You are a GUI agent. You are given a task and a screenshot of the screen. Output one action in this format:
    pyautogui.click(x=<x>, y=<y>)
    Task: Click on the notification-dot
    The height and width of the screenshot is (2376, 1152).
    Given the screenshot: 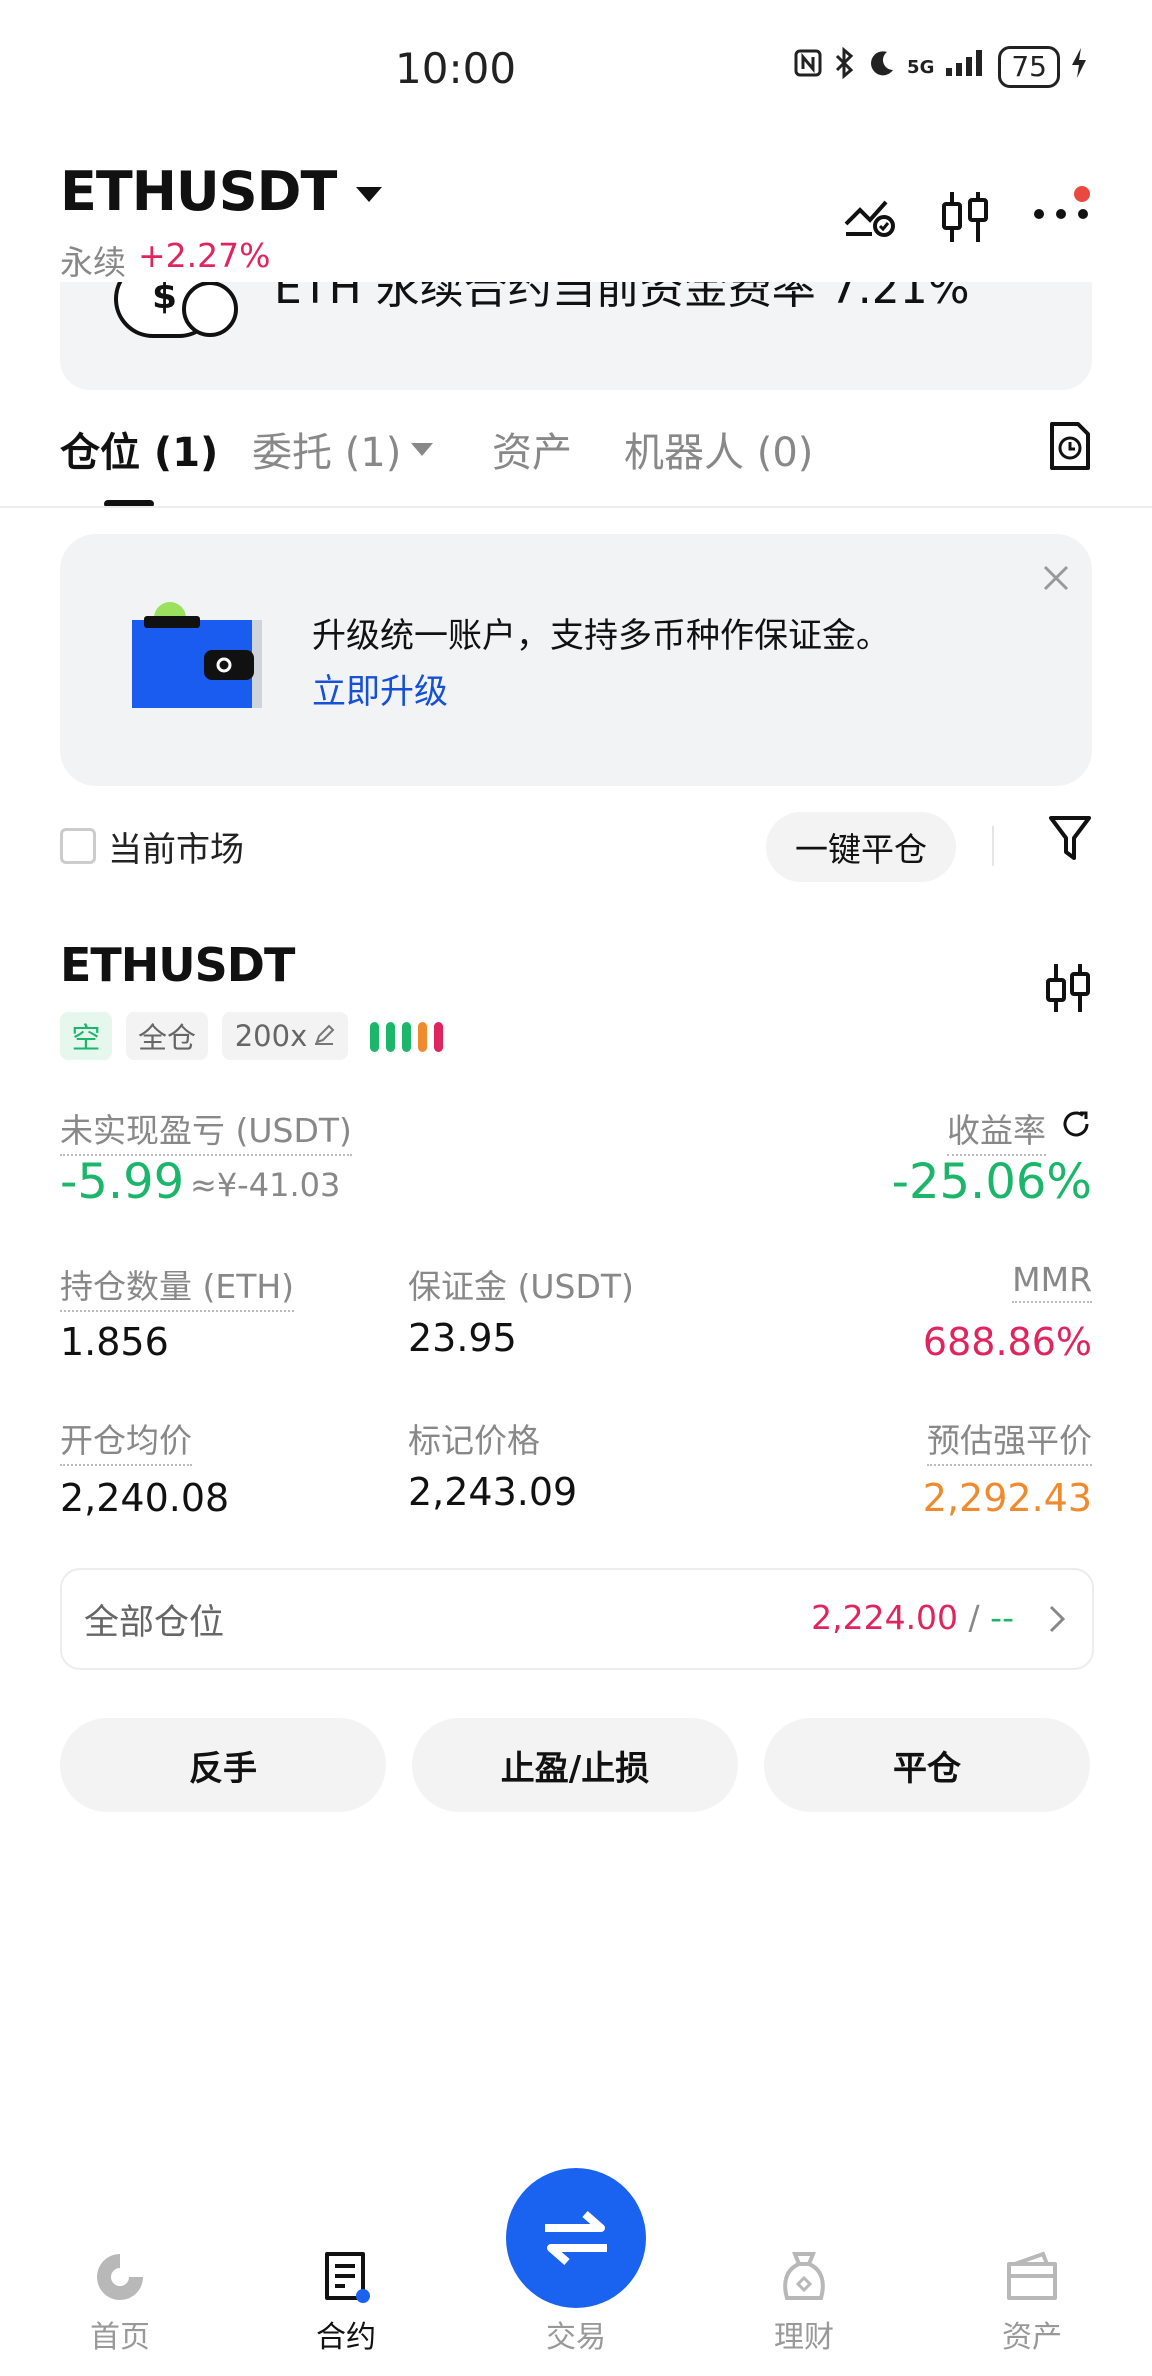 What is the action you would take?
    pyautogui.click(x=1082, y=194)
    